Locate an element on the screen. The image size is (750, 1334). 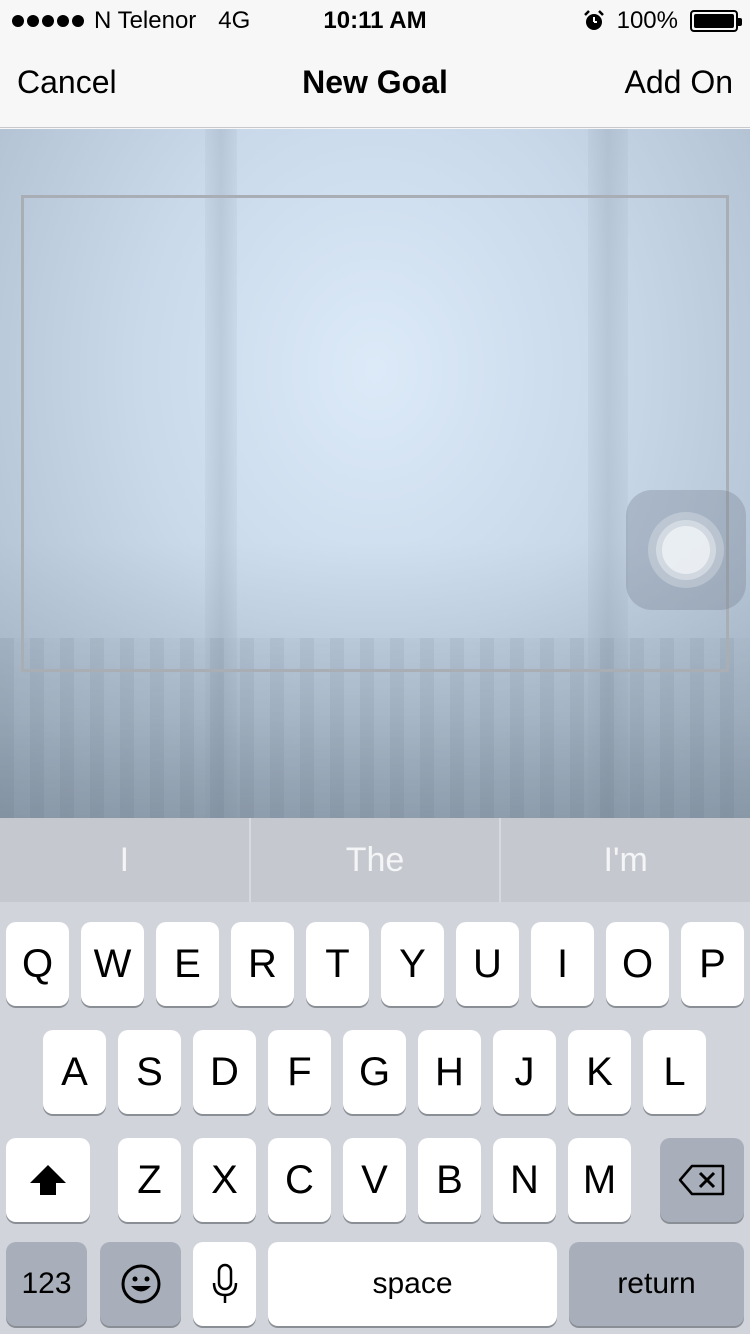
backspace-key is located at coordinates (702, 1180).